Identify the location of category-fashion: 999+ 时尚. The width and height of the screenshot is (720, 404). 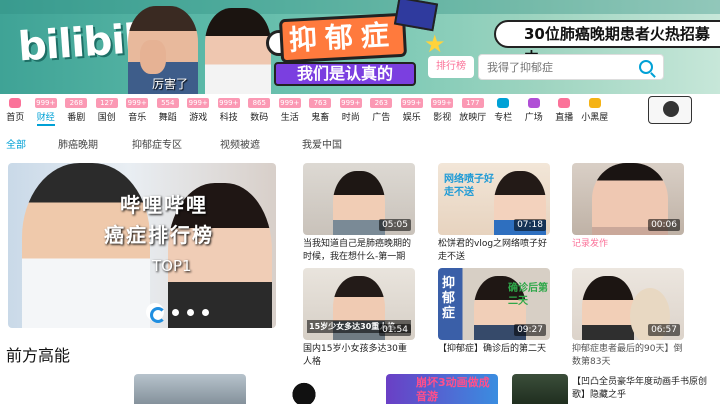
(351, 110).